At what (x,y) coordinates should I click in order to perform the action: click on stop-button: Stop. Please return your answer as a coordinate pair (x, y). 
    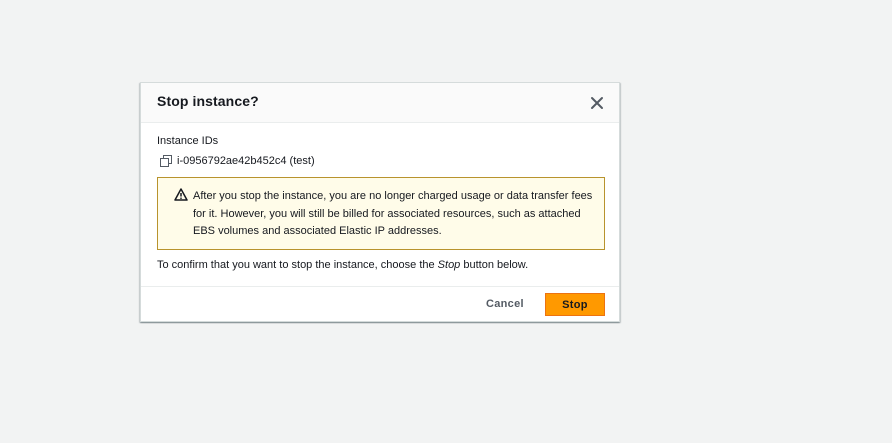
    Looking at the image, I should click on (575, 304).